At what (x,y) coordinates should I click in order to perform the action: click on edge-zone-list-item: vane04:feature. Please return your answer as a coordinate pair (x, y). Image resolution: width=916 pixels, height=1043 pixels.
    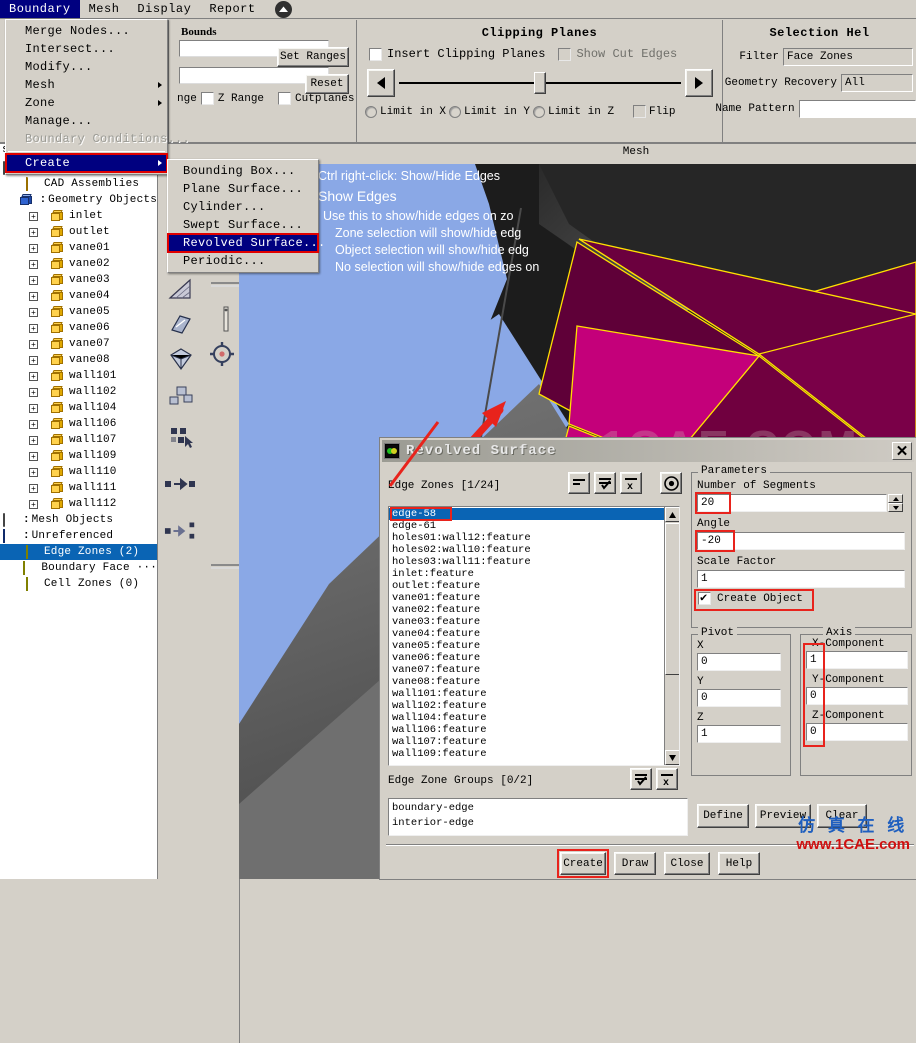
    Looking at the image, I should click on (527, 634).